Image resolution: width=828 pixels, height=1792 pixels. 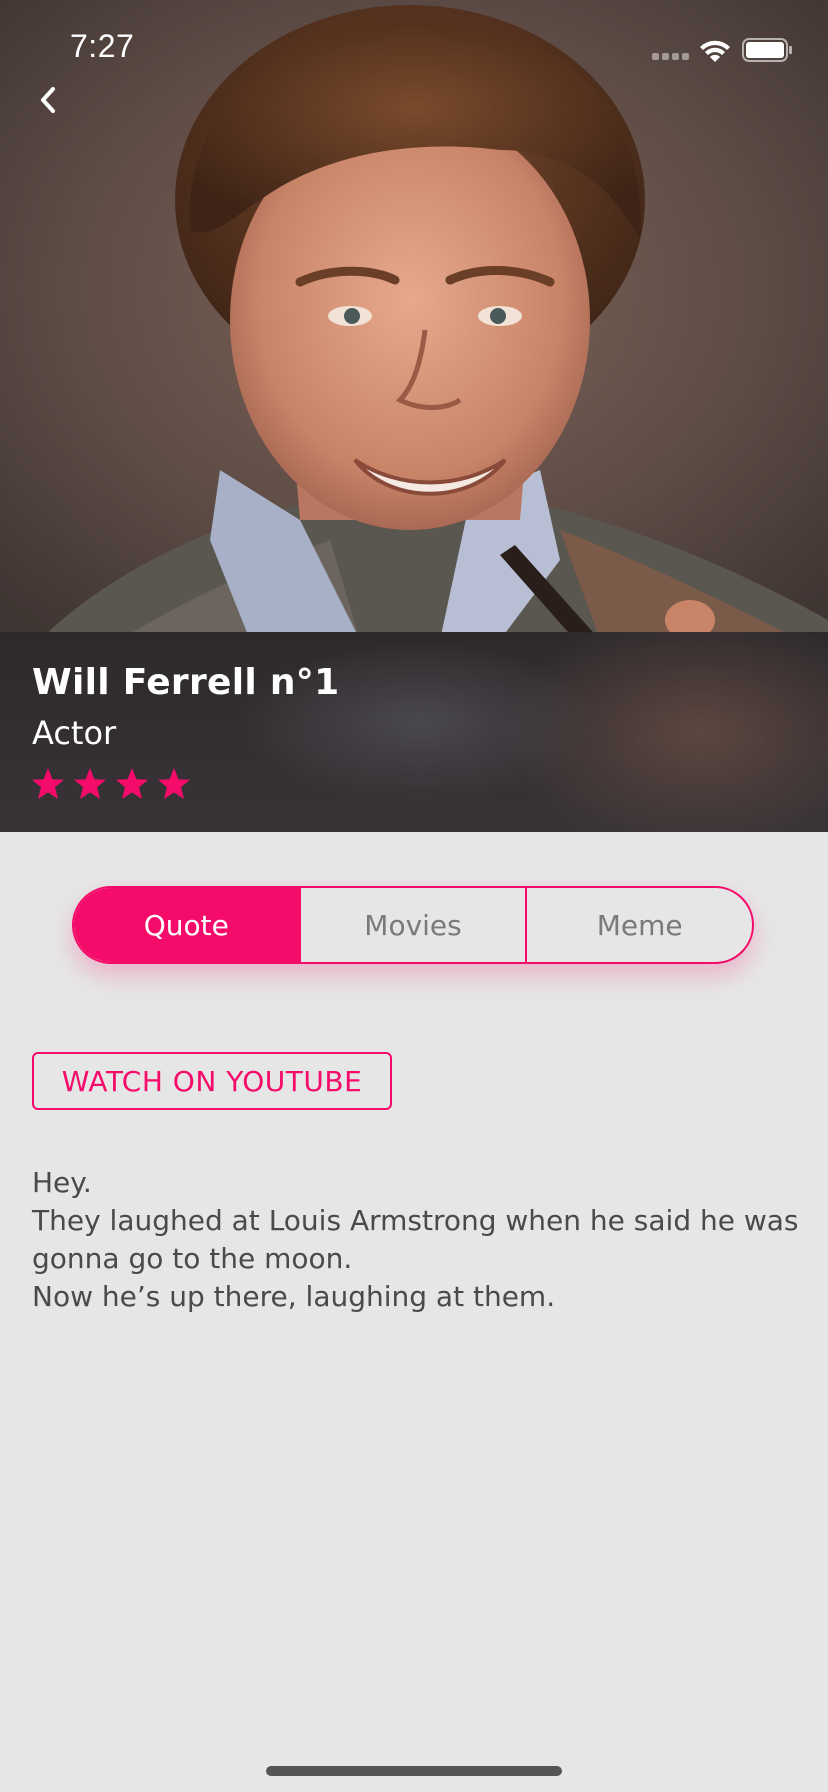 What do you see at coordinates (671, 57) in the screenshot?
I see `cellular-signal-icon` at bounding box center [671, 57].